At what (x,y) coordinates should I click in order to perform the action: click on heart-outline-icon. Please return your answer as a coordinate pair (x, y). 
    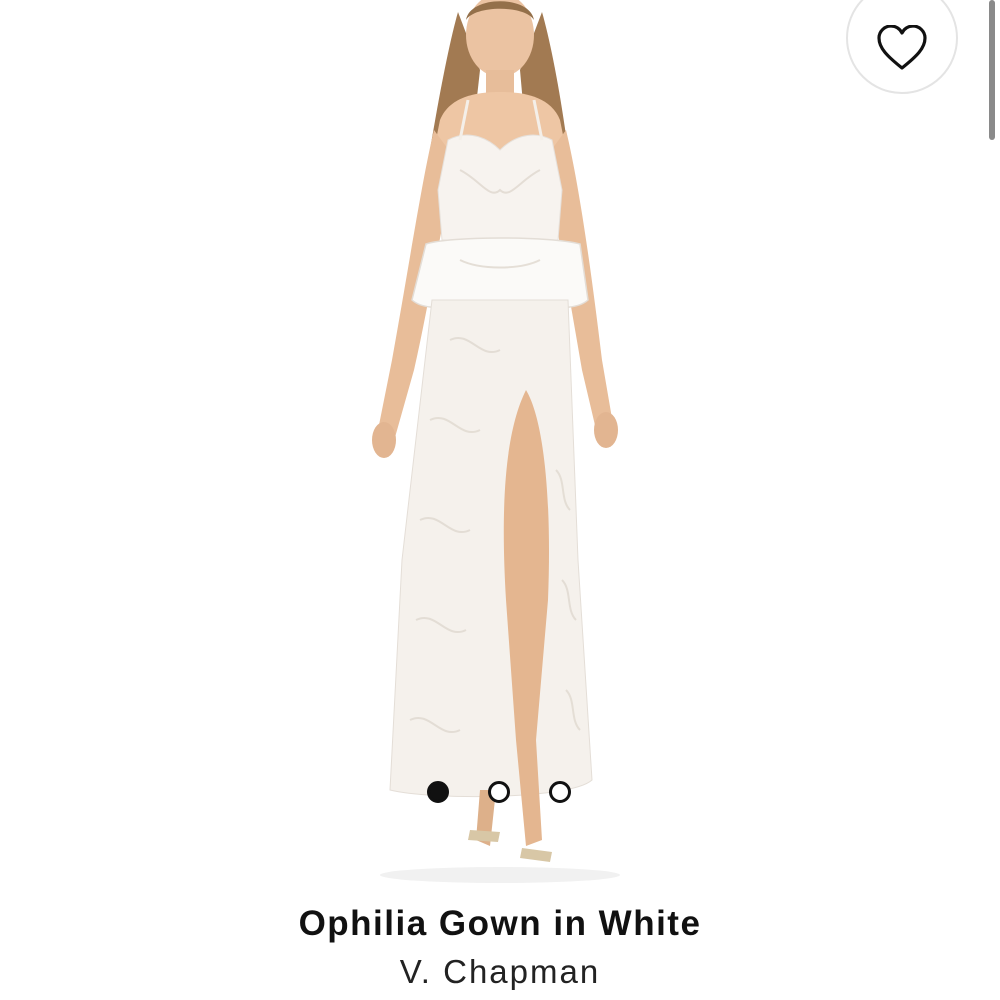
    Looking at the image, I should click on (902, 47).